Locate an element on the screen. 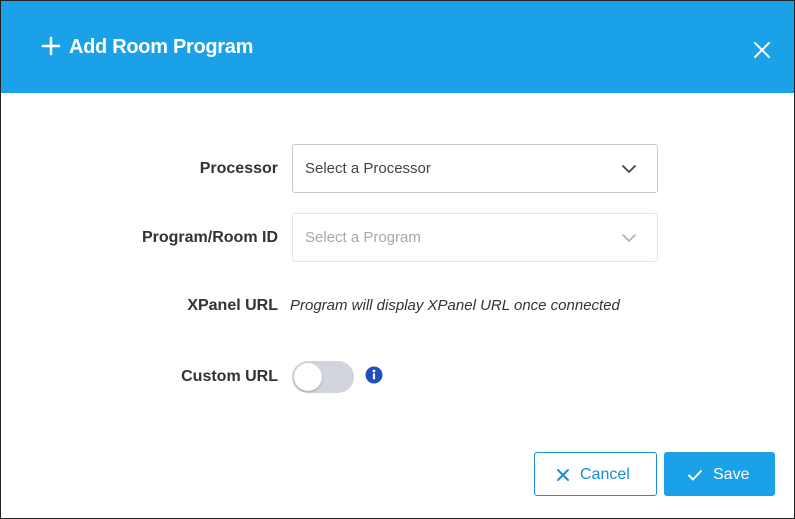 Image resolution: width=795 pixels, height=519 pixels. x-icon is located at coordinates (563, 475).